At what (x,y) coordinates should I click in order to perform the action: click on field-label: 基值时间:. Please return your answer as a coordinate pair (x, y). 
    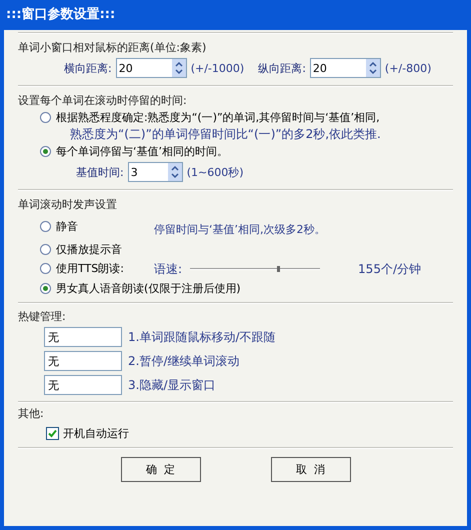
    Looking at the image, I should click on (100, 172).